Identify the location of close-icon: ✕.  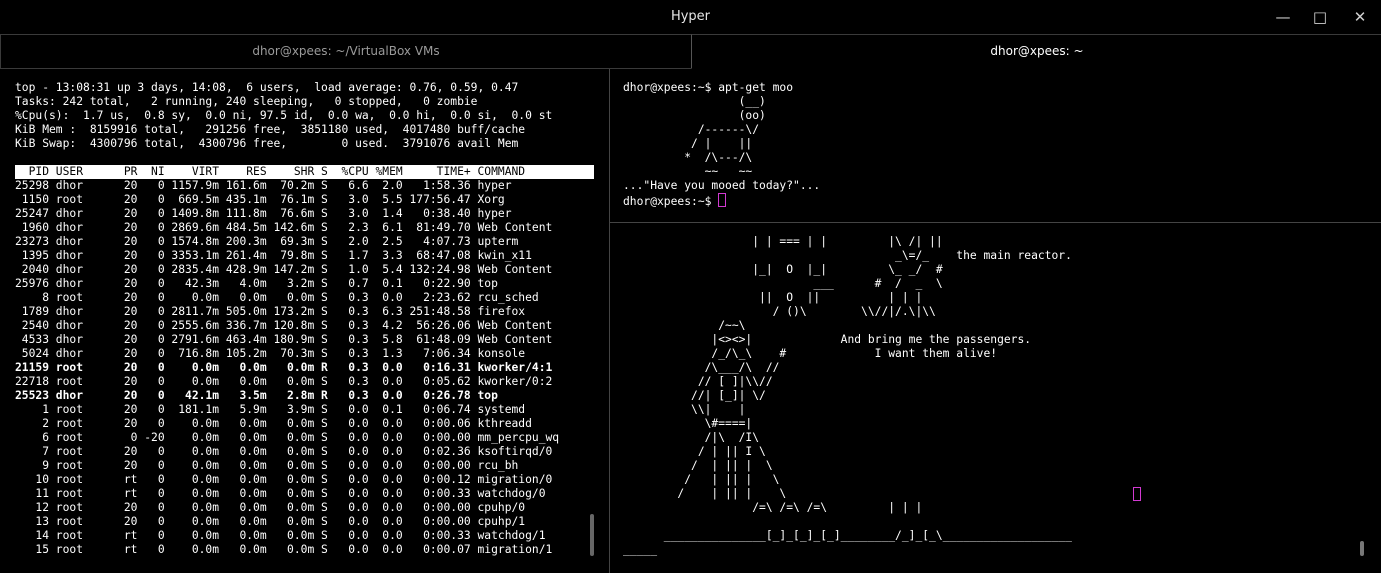
(1360, 17).